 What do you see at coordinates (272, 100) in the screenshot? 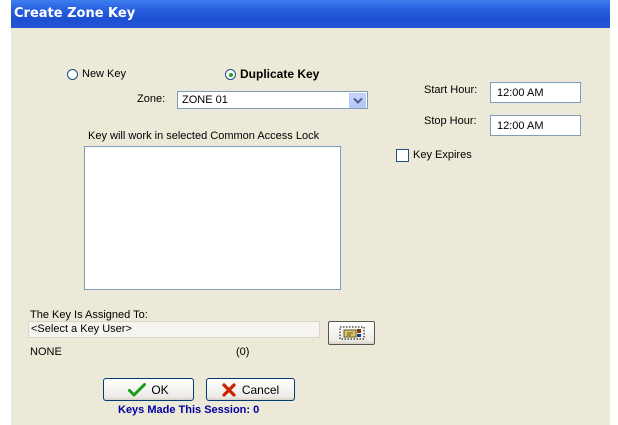
I see `zone-select: ZONE 01` at bounding box center [272, 100].